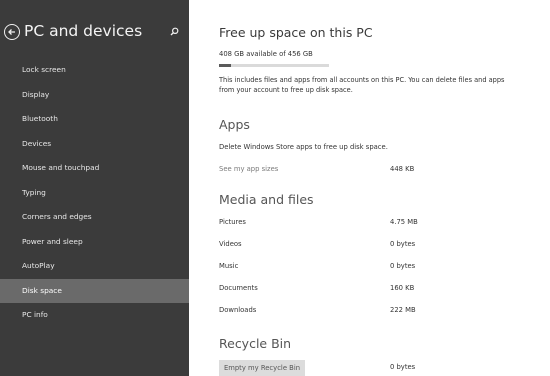 This screenshot has width=550, height=376. What do you see at coordinates (403, 367) in the screenshot?
I see `recycle-bin-size: 0 bytes` at bounding box center [403, 367].